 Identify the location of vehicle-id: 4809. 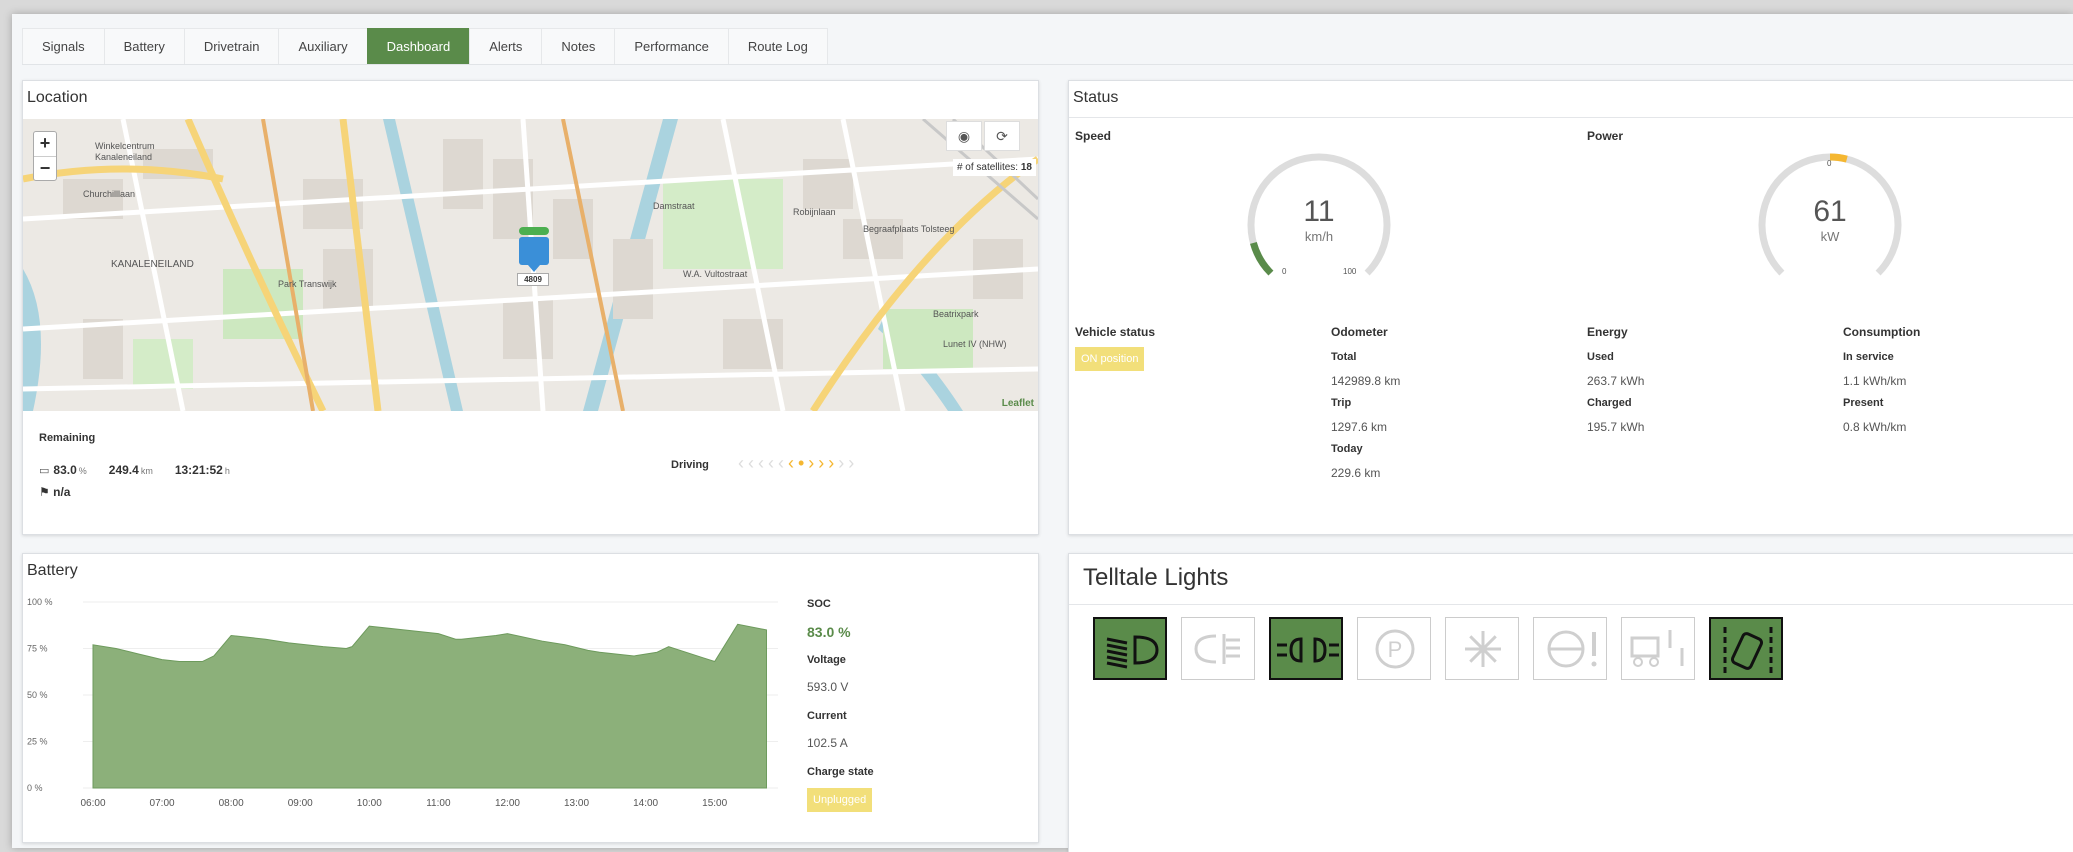
(533, 279).